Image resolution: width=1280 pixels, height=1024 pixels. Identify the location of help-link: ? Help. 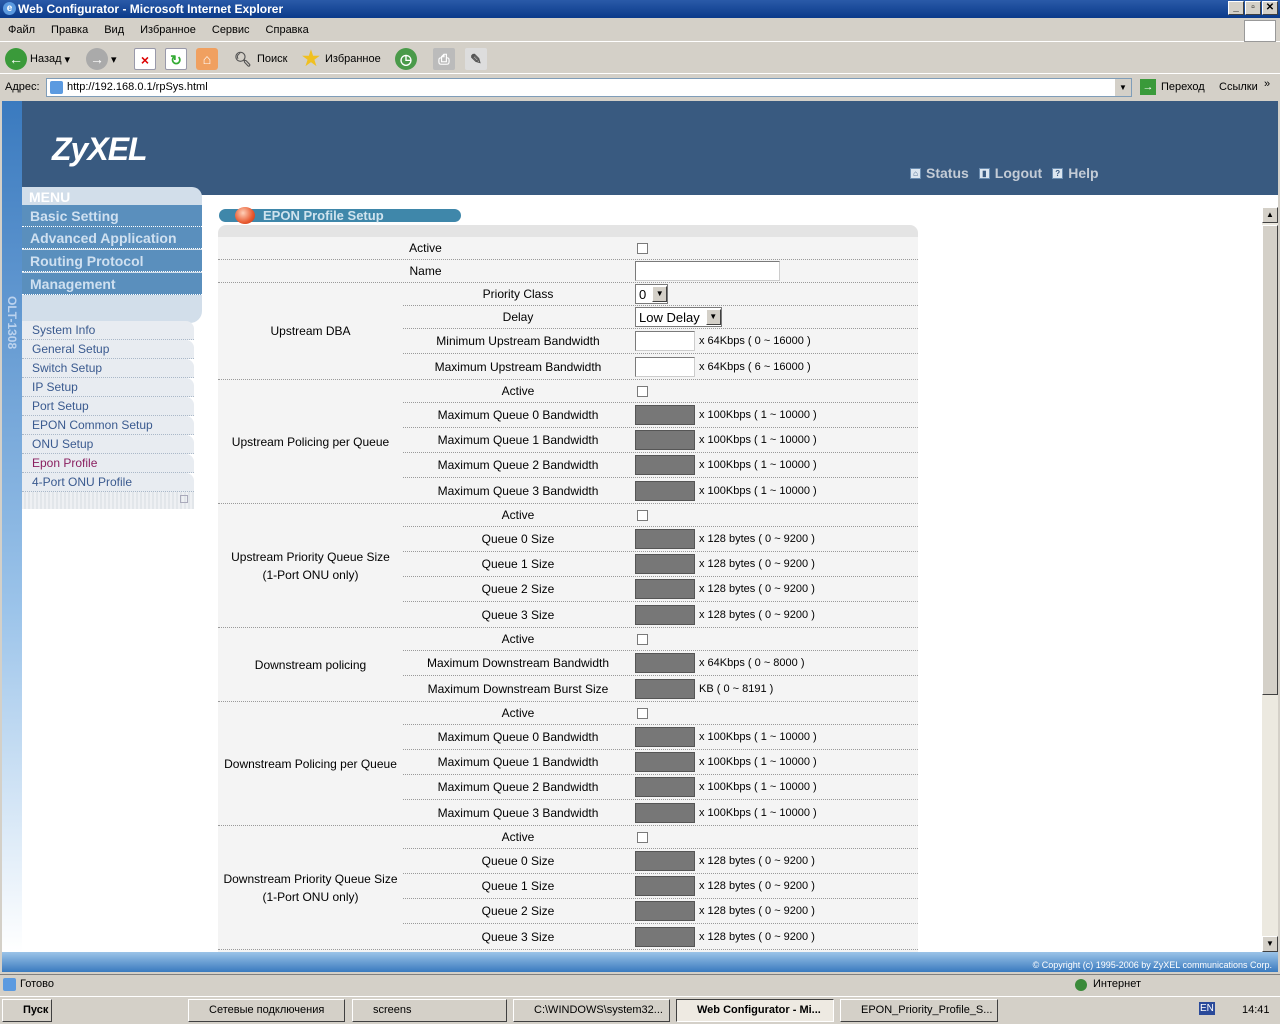
(1075, 173).